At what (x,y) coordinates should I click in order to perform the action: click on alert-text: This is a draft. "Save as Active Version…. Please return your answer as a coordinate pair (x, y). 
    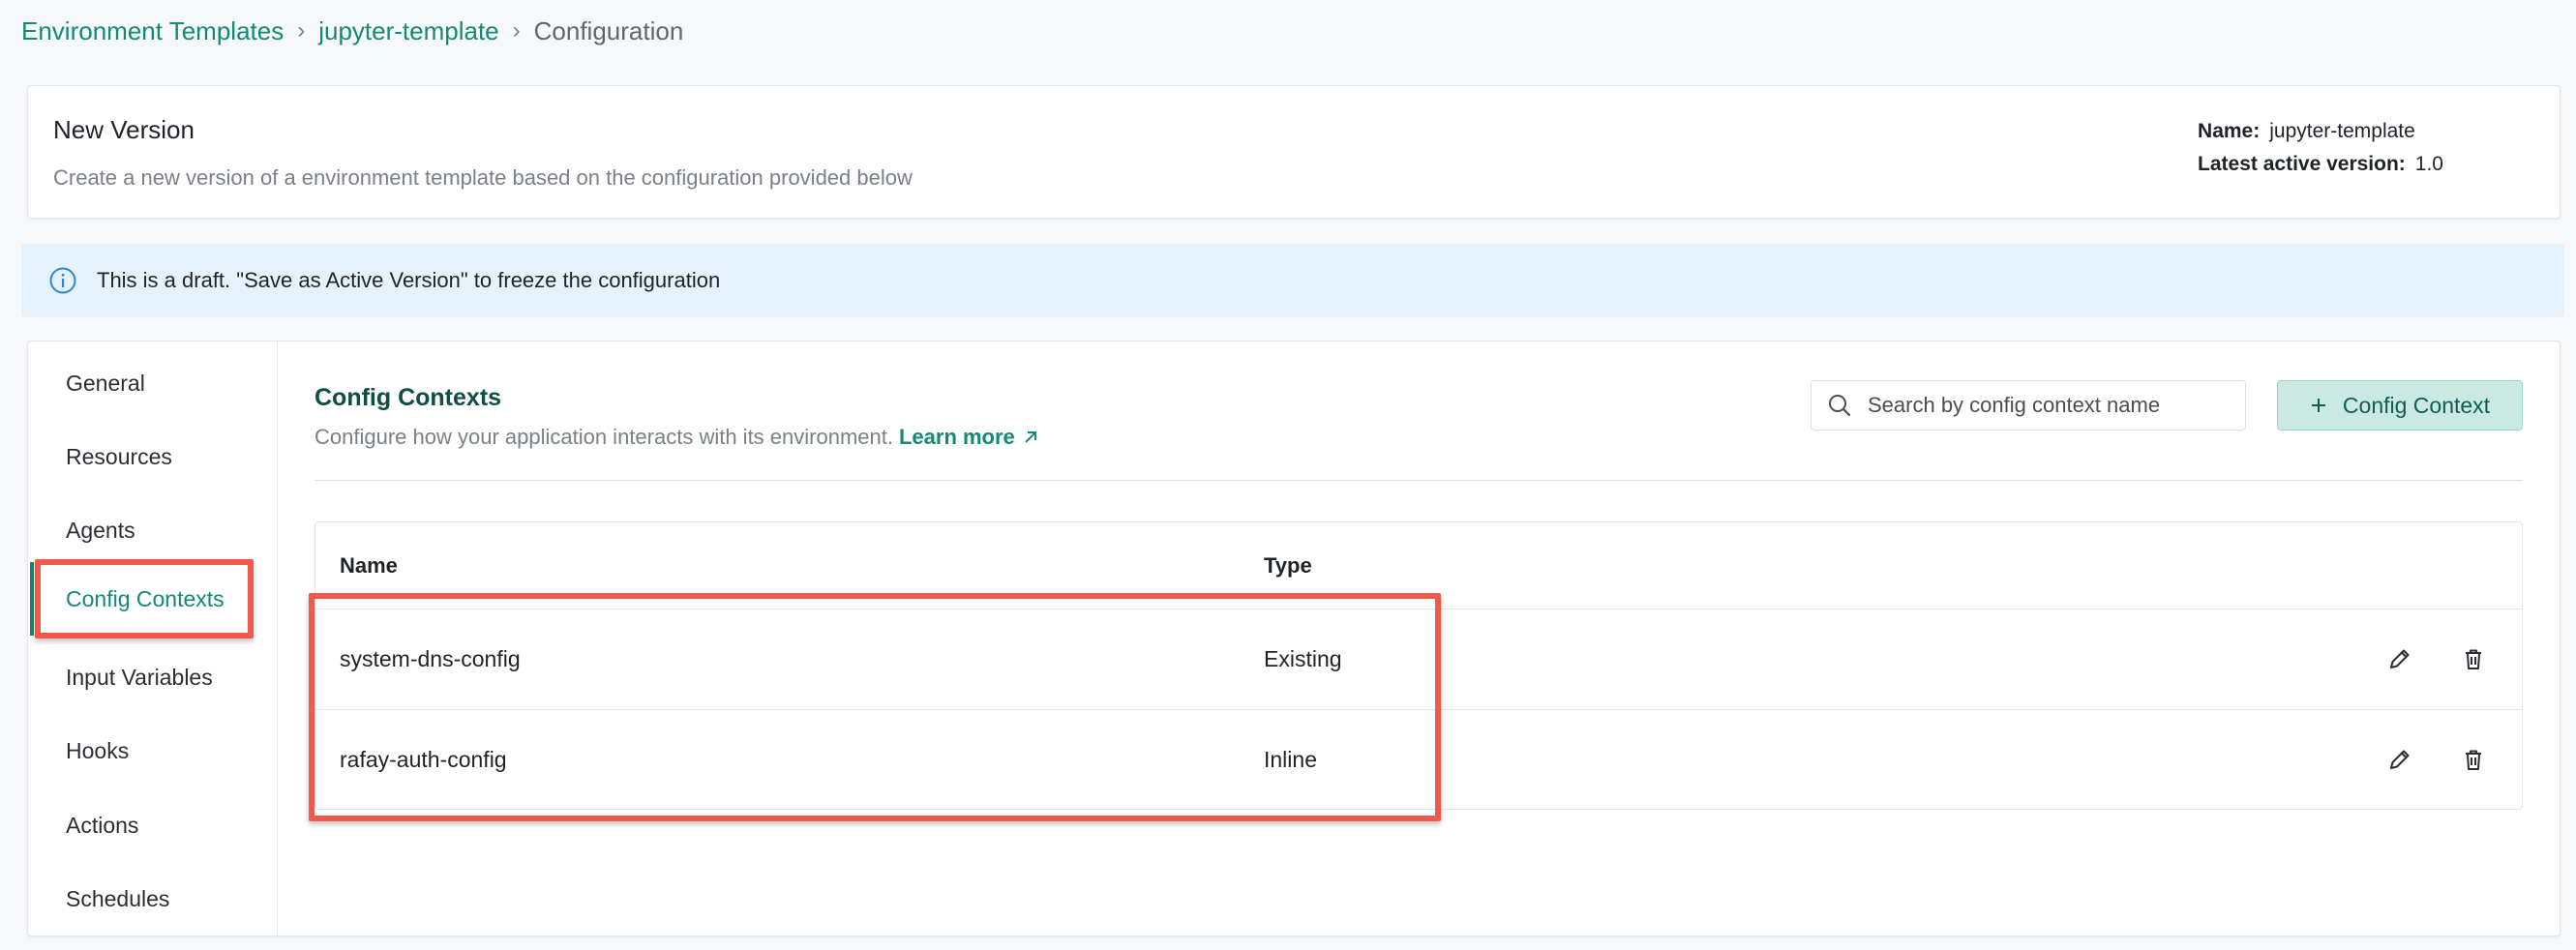
    Looking at the image, I should click on (409, 280).